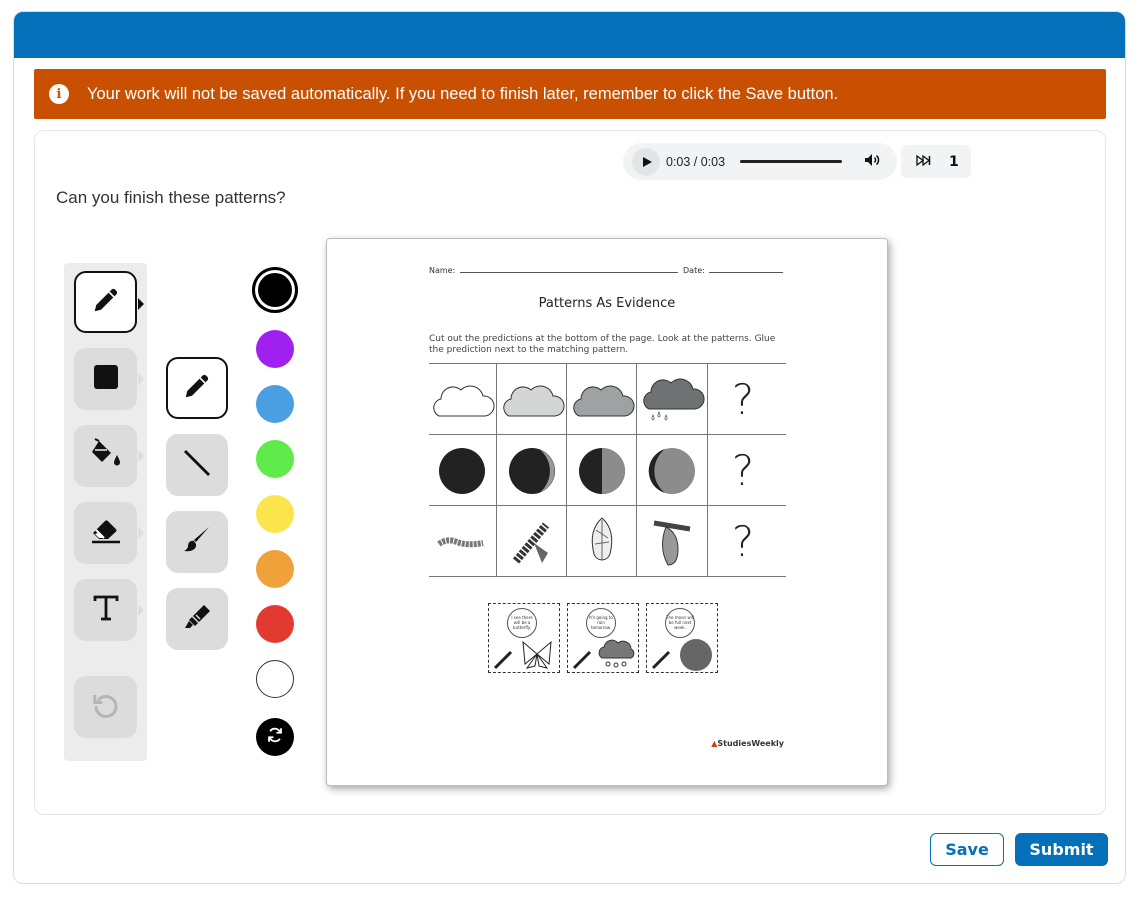 The height and width of the screenshot is (897, 1136). Describe the element at coordinates (672, 541) in the screenshot. I see `butterfly-on-branch-image` at that location.